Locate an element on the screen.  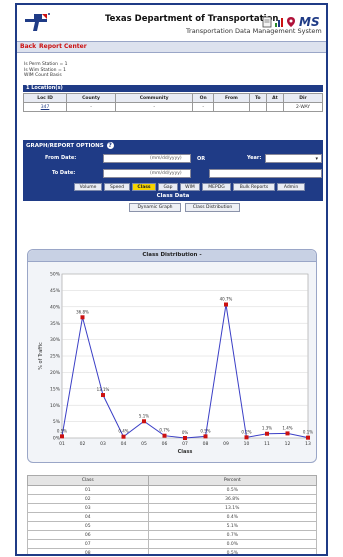
data-label: 0.1% is located at coordinates (308, 432).